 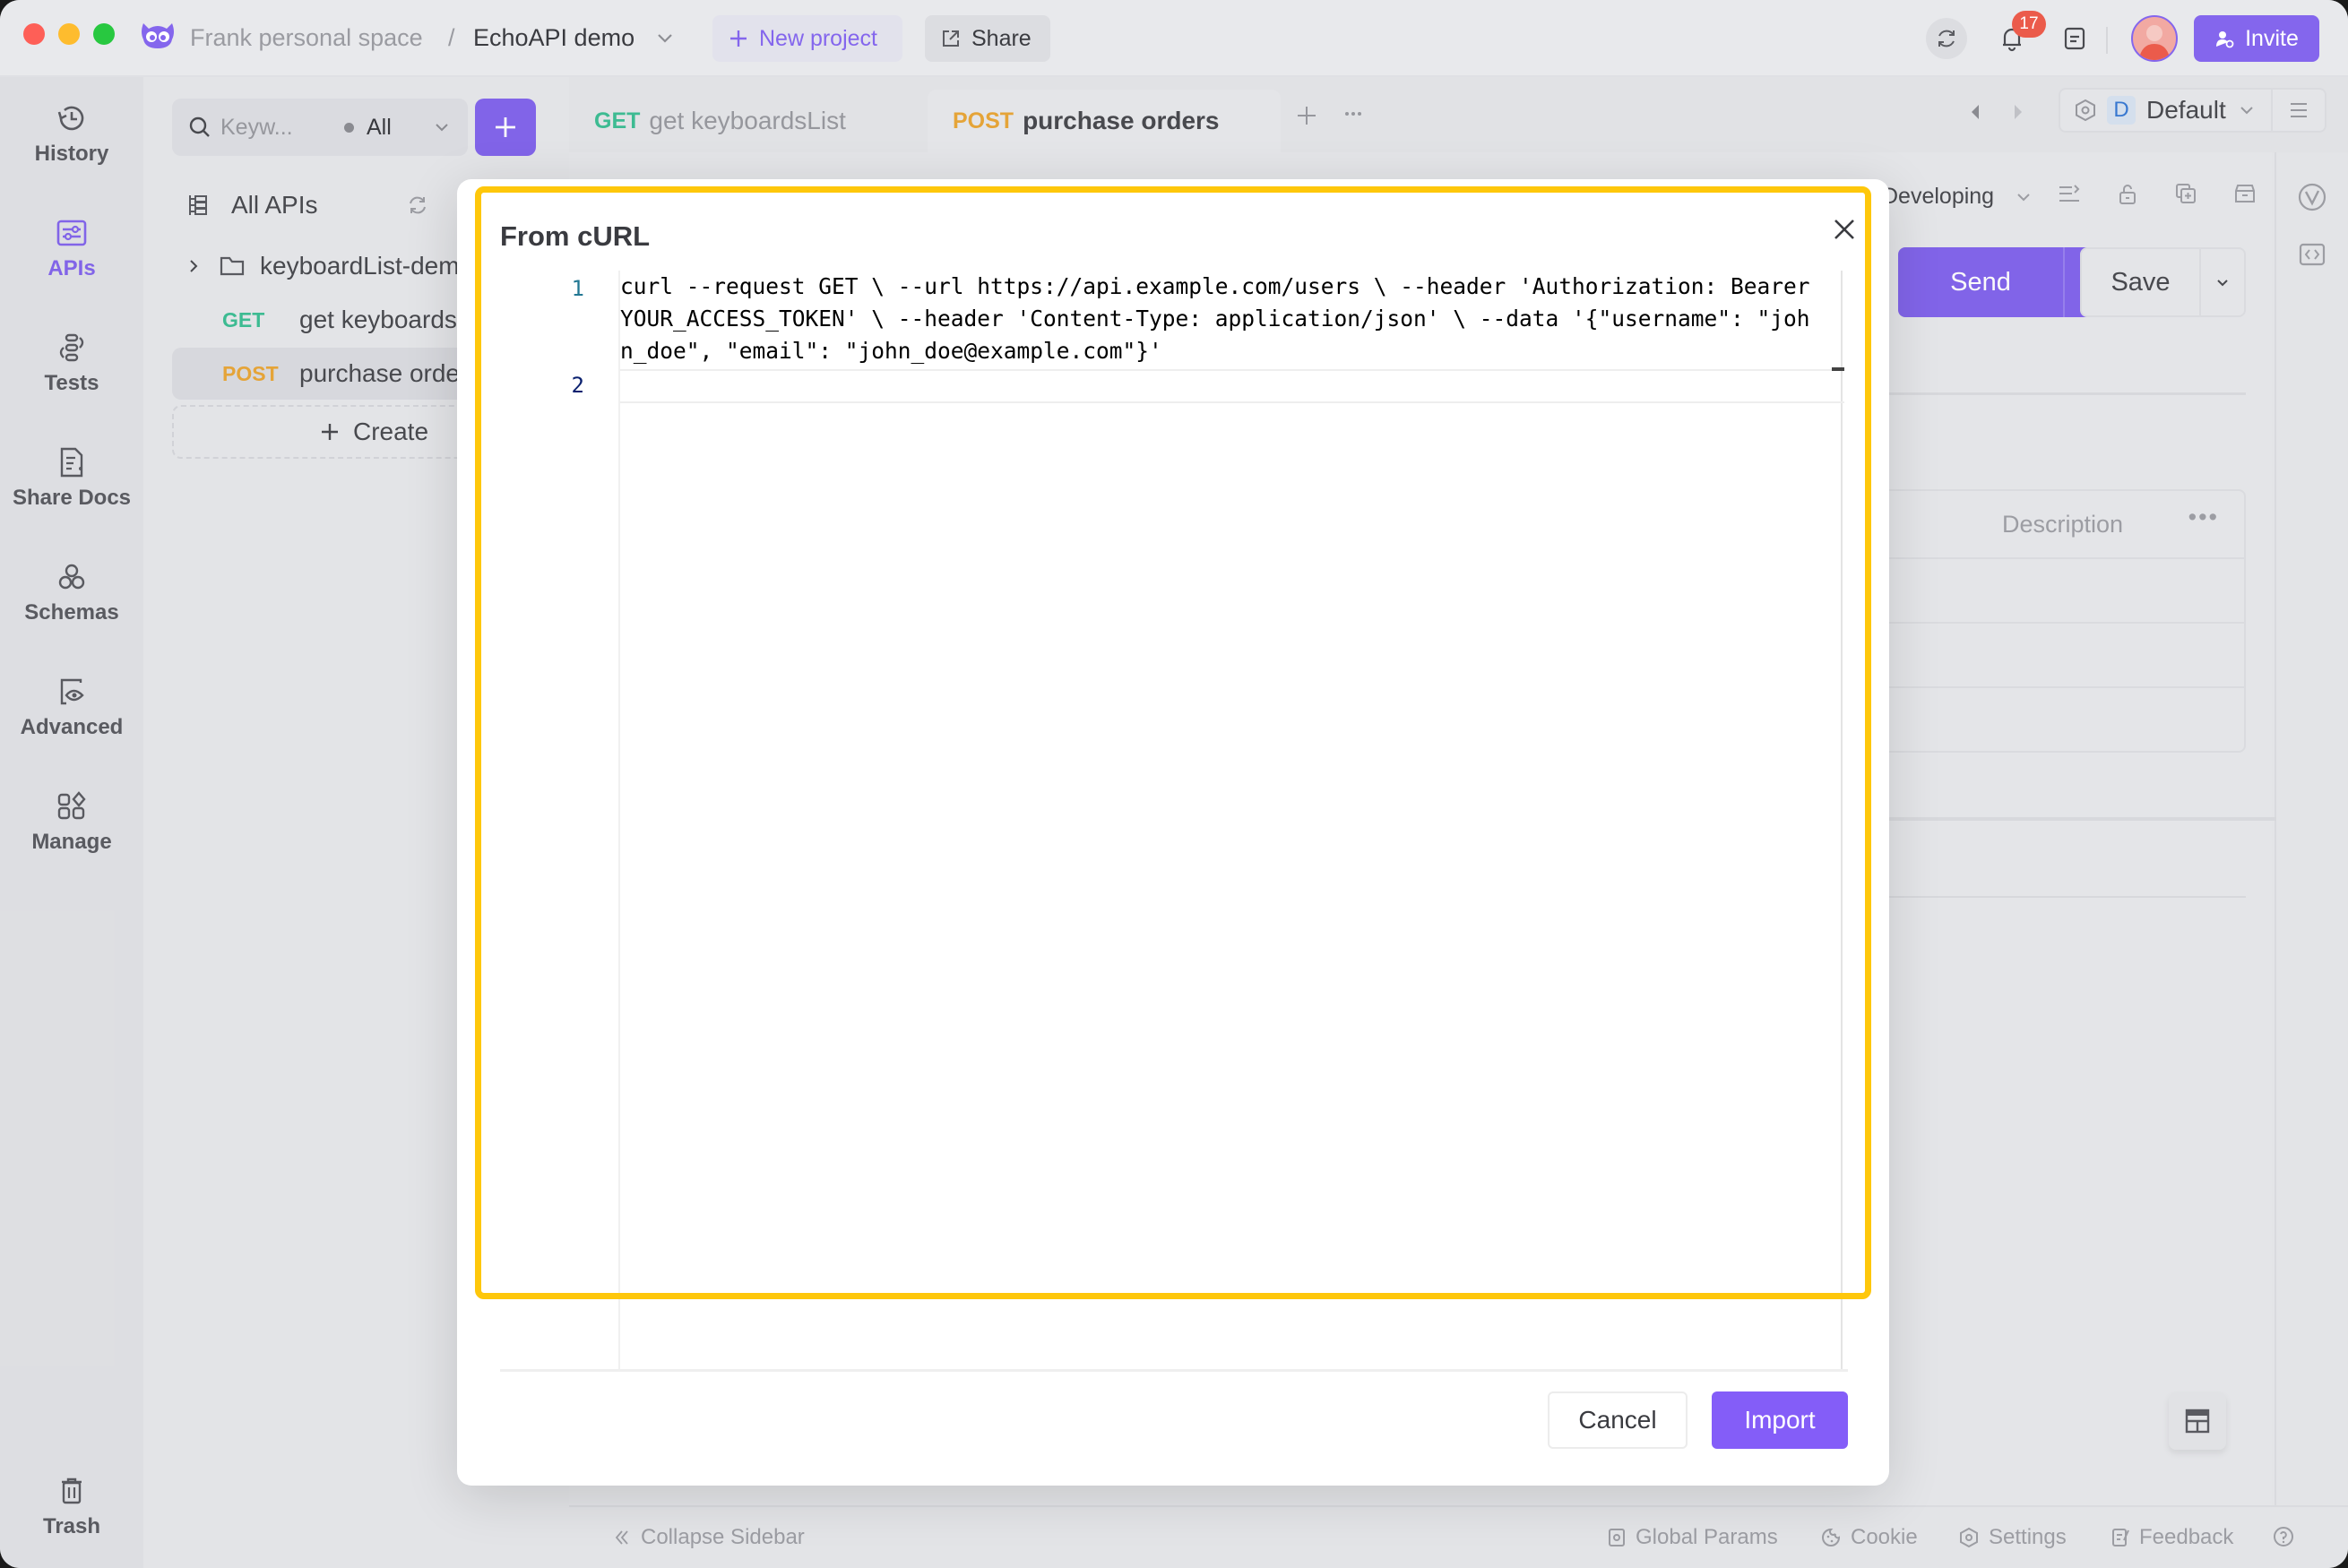 What do you see at coordinates (549, 821) in the screenshot?
I see `line-number-gutter: 1 2` at bounding box center [549, 821].